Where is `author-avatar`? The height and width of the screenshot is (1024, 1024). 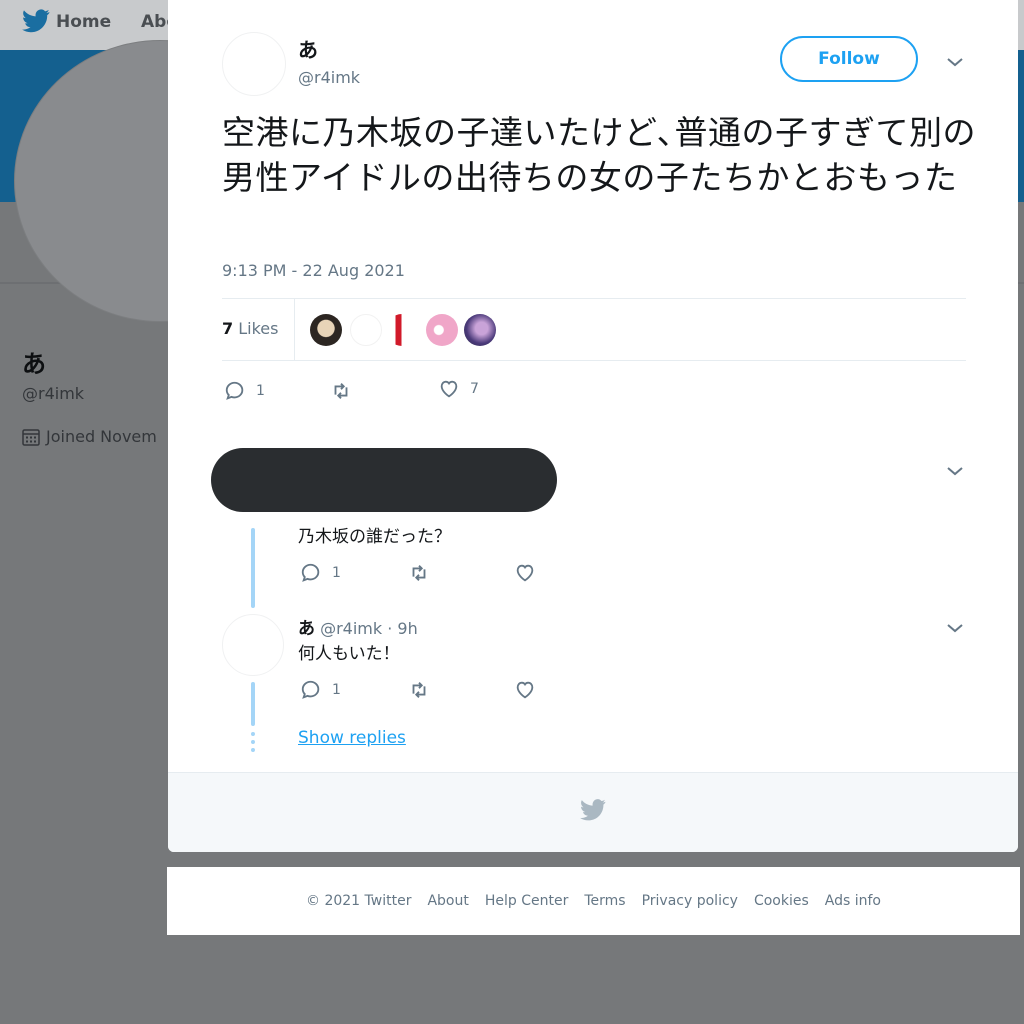 author-avatar is located at coordinates (254, 64).